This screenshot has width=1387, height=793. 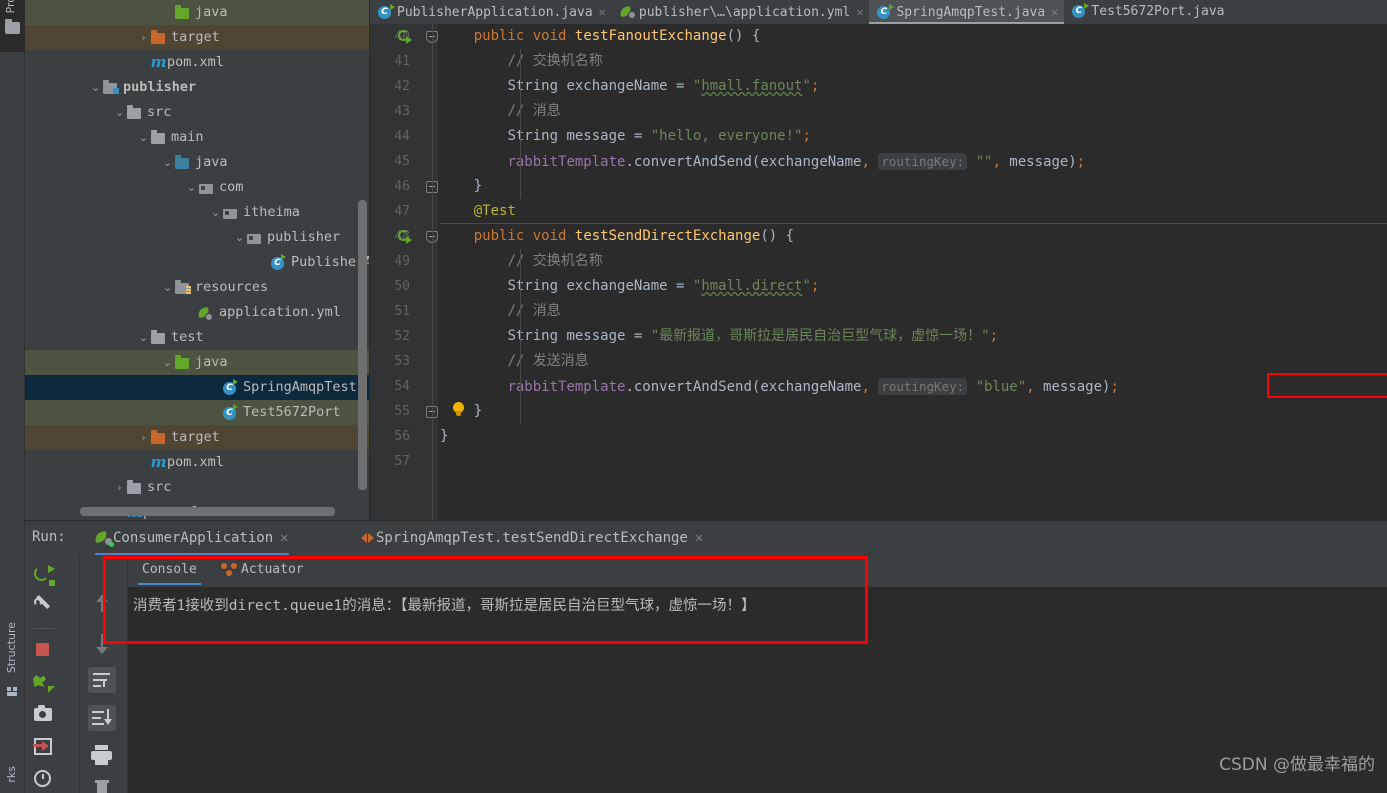 I want to click on code-token: ,, so click(x=865, y=162).